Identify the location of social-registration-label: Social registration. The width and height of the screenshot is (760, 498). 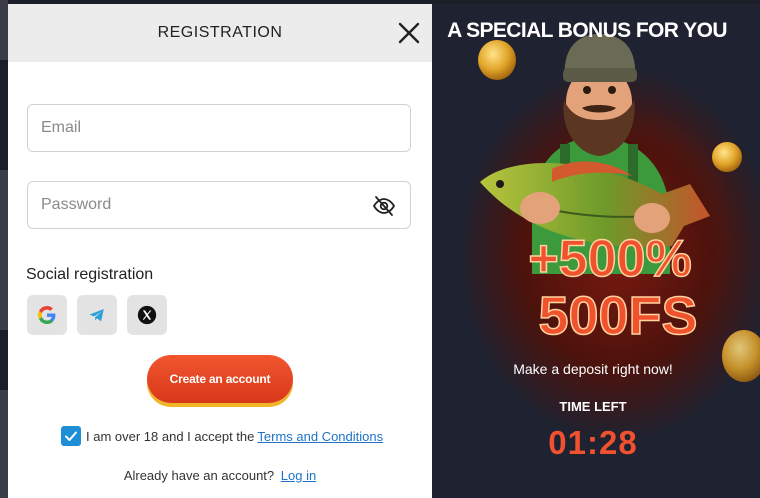
(90, 274).